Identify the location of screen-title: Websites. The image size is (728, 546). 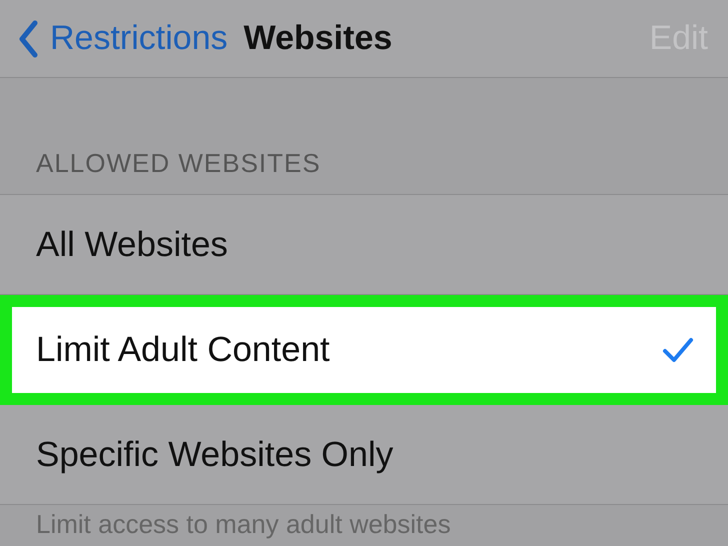
(318, 38).